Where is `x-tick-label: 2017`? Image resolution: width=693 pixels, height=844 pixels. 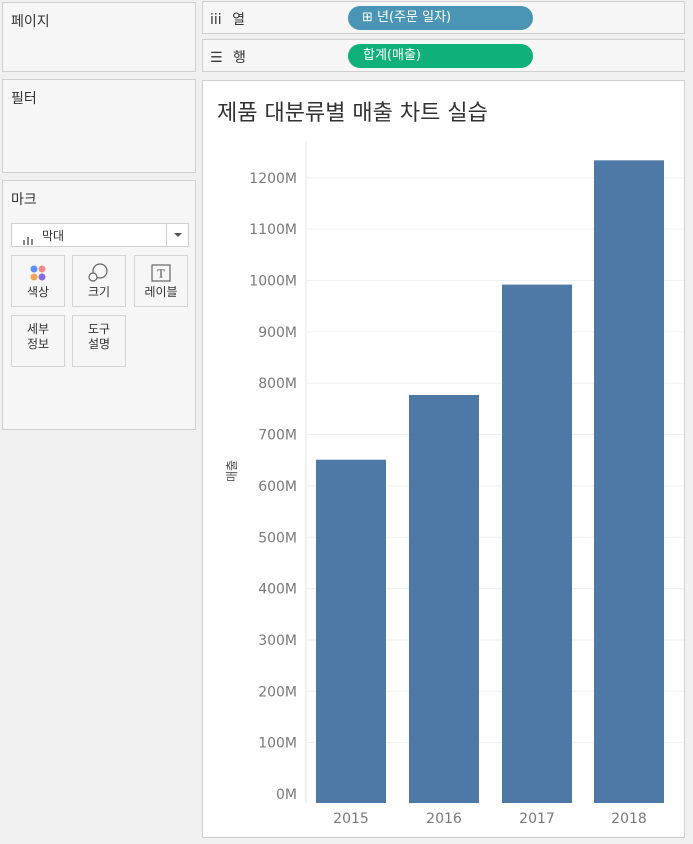 x-tick-label: 2017 is located at coordinates (537, 819).